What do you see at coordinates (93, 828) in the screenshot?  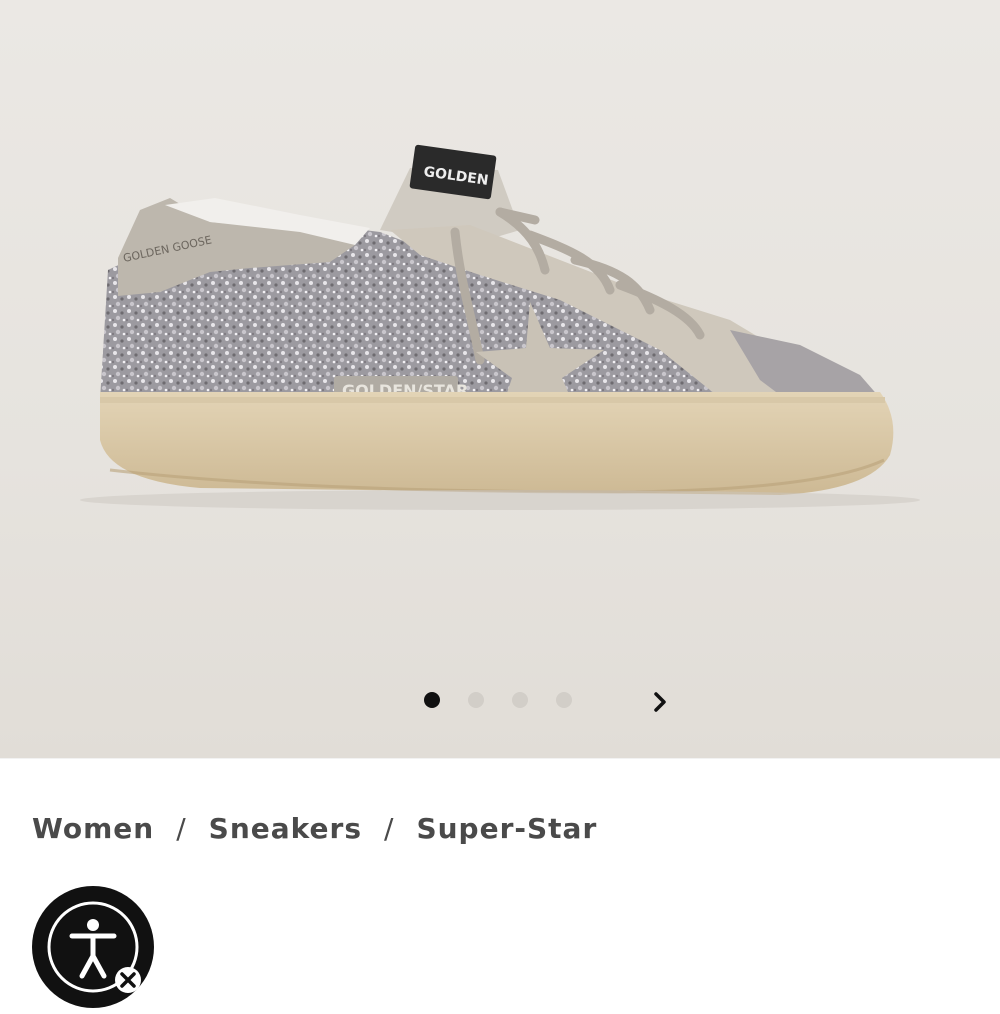 I see `breadcrumb-item-women: Women` at bounding box center [93, 828].